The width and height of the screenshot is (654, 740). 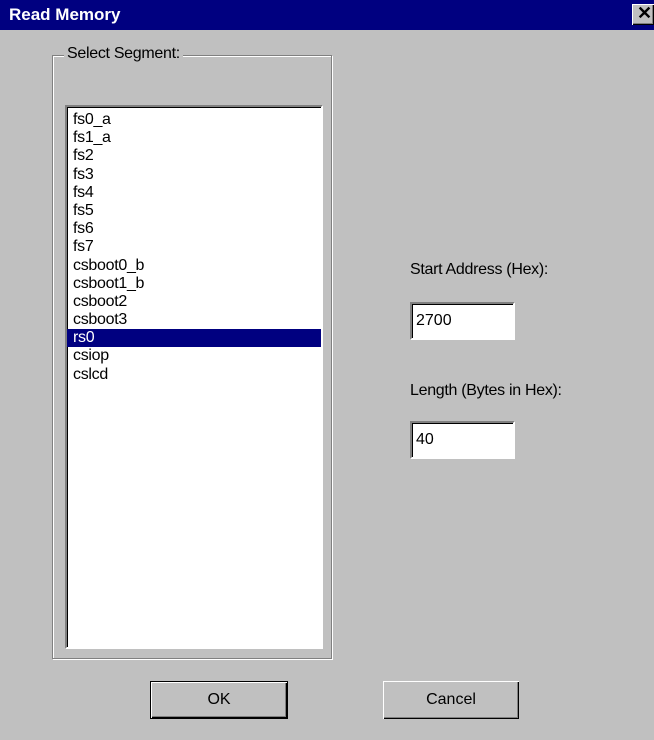 What do you see at coordinates (123, 54) in the screenshot?
I see `segment-group-label: Select Segment:` at bounding box center [123, 54].